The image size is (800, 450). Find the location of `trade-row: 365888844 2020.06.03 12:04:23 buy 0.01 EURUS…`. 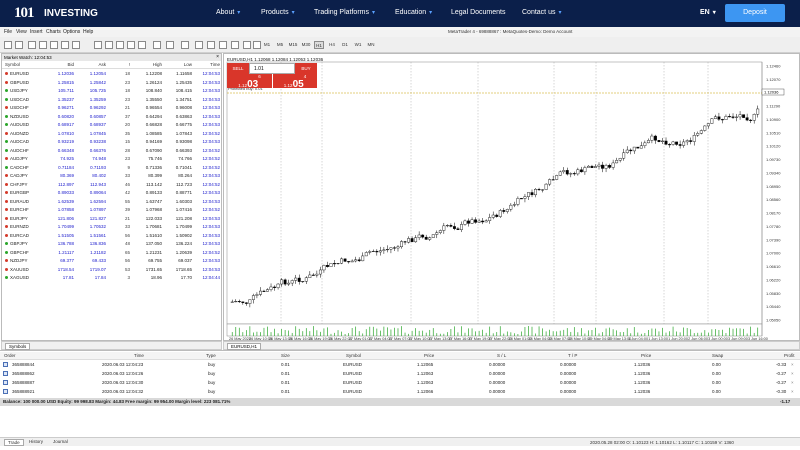

trade-row: 365888844 2020.06.03 12:04:23 buy 0.01 EURUS… is located at coordinates (400, 365).